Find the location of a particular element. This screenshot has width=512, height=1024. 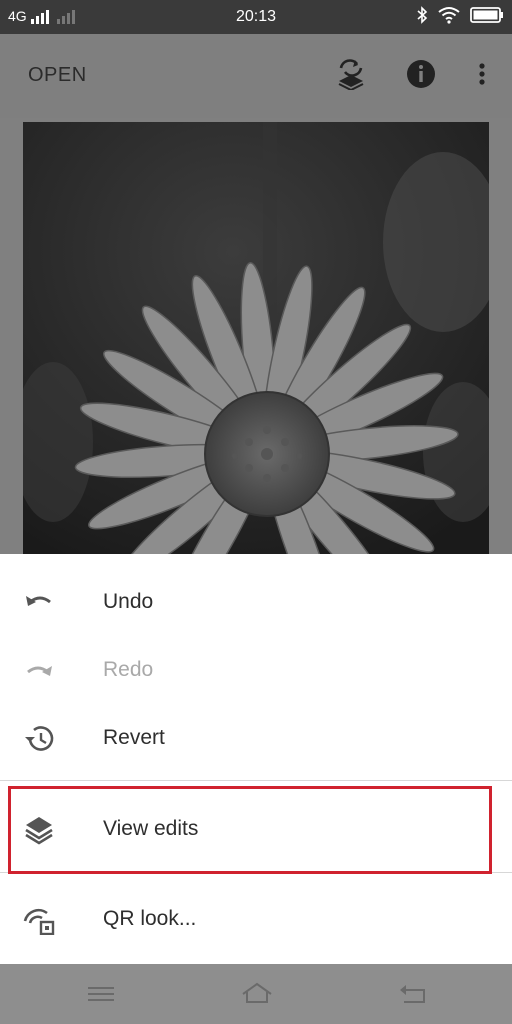

info-icon is located at coordinates (421, 74).